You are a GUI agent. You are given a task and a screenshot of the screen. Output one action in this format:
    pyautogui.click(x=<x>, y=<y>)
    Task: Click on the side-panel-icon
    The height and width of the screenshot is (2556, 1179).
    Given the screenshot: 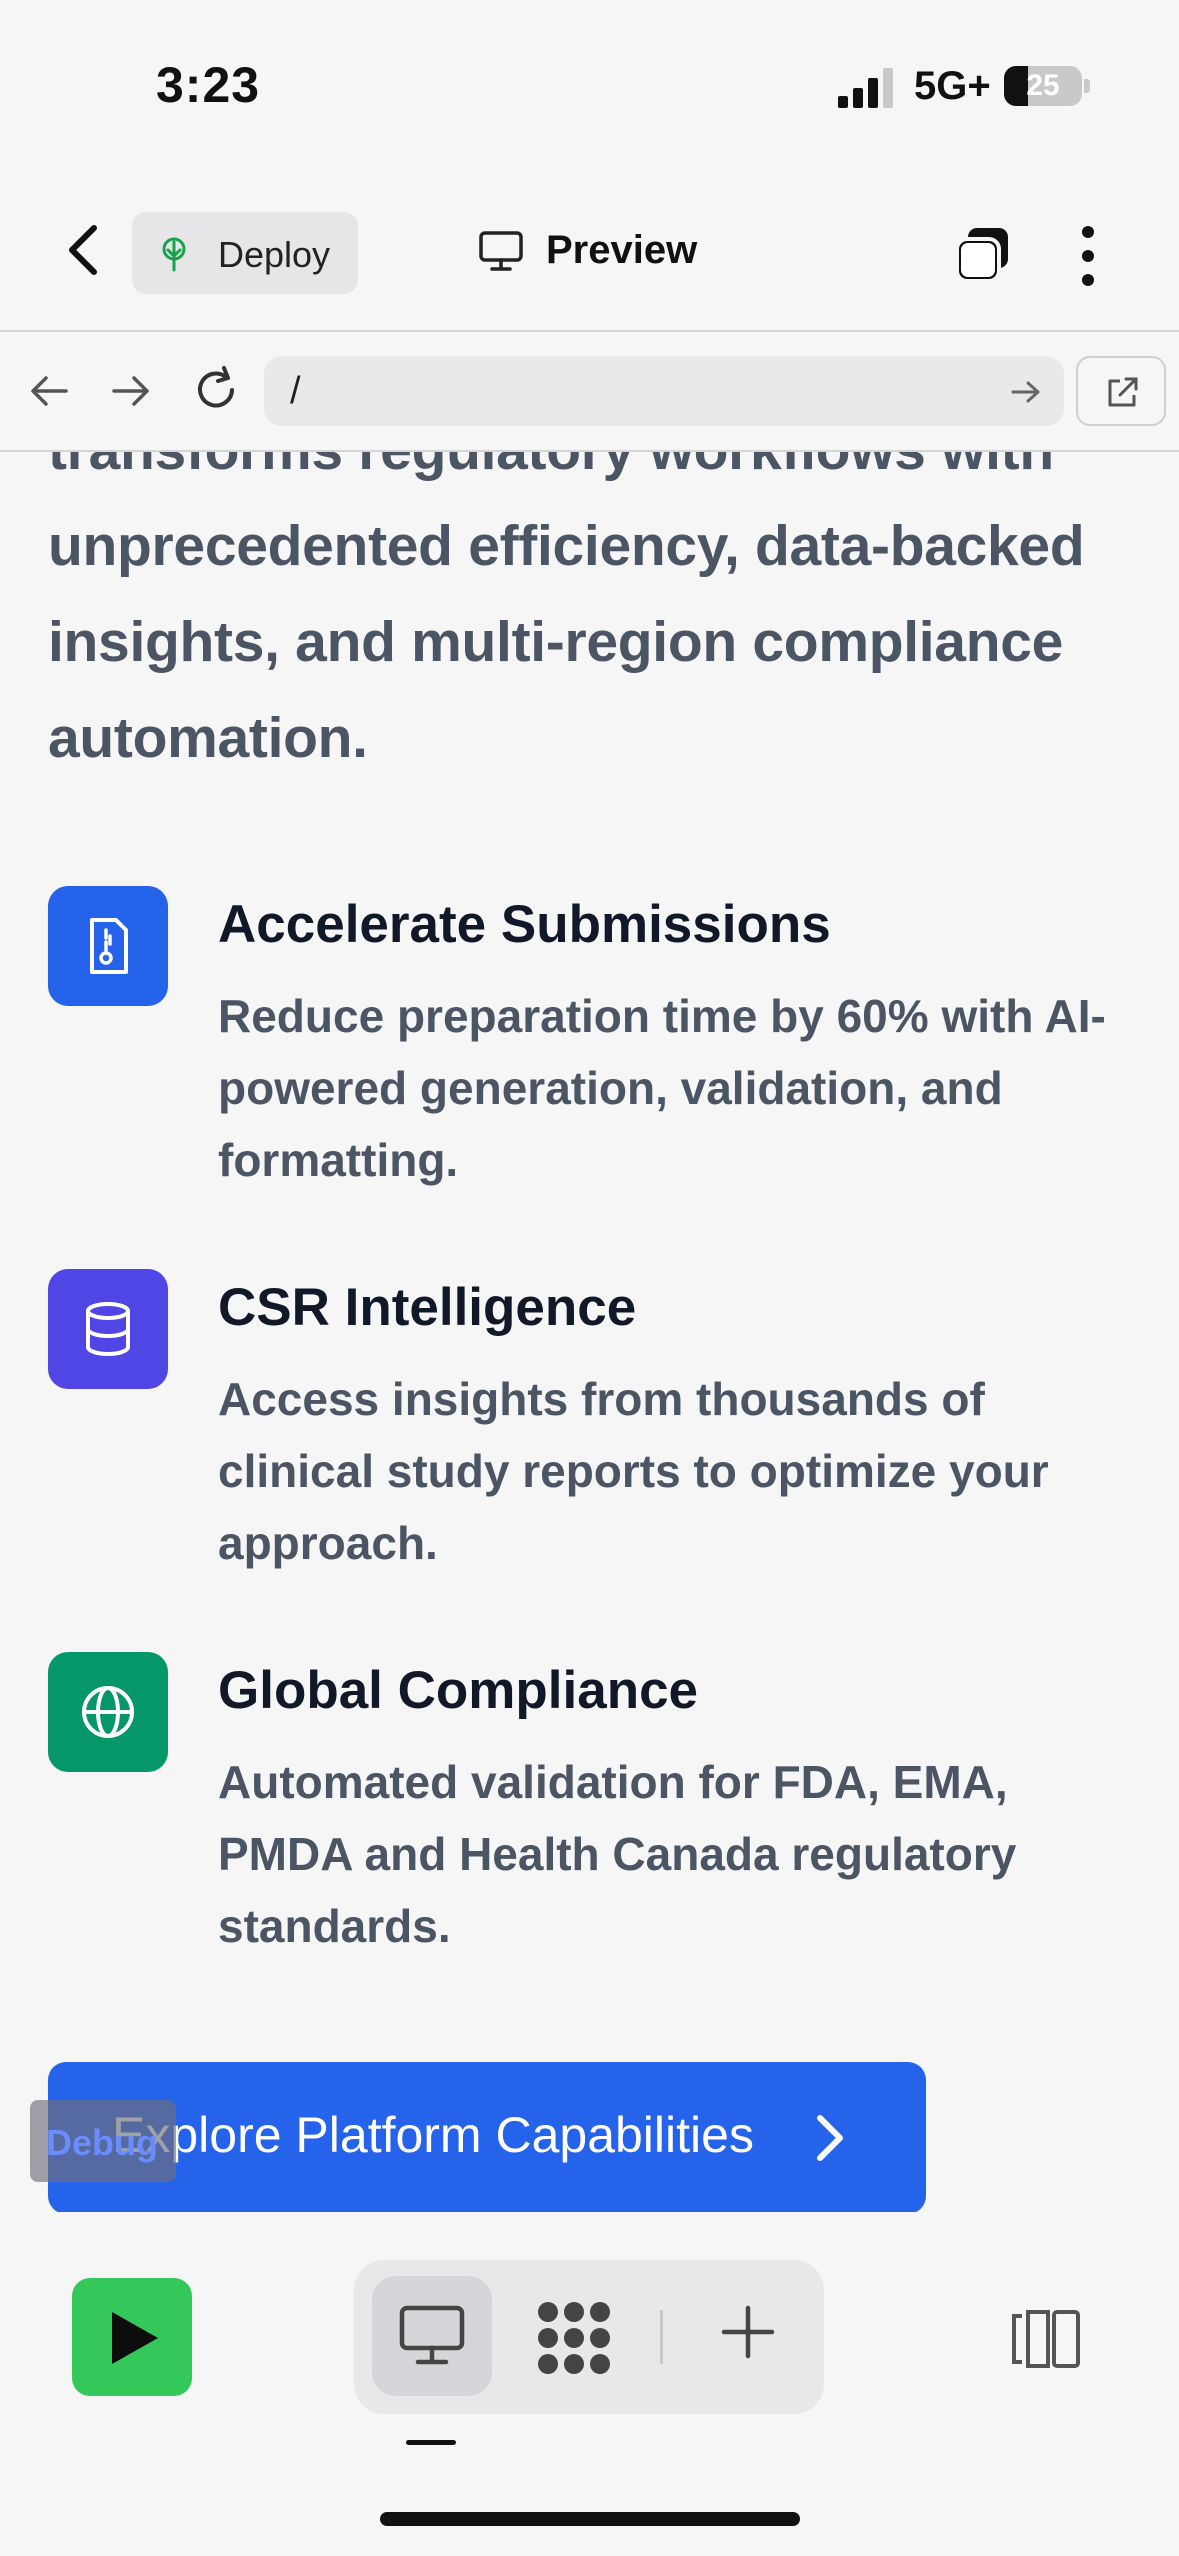 What is the action you would take?
    pyautogui.click(x=1046, y=2339)
    